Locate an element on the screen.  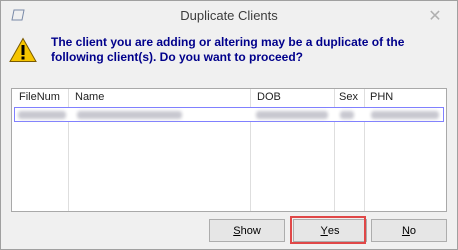
no-button-label: o is located at coordinates (413, 230).